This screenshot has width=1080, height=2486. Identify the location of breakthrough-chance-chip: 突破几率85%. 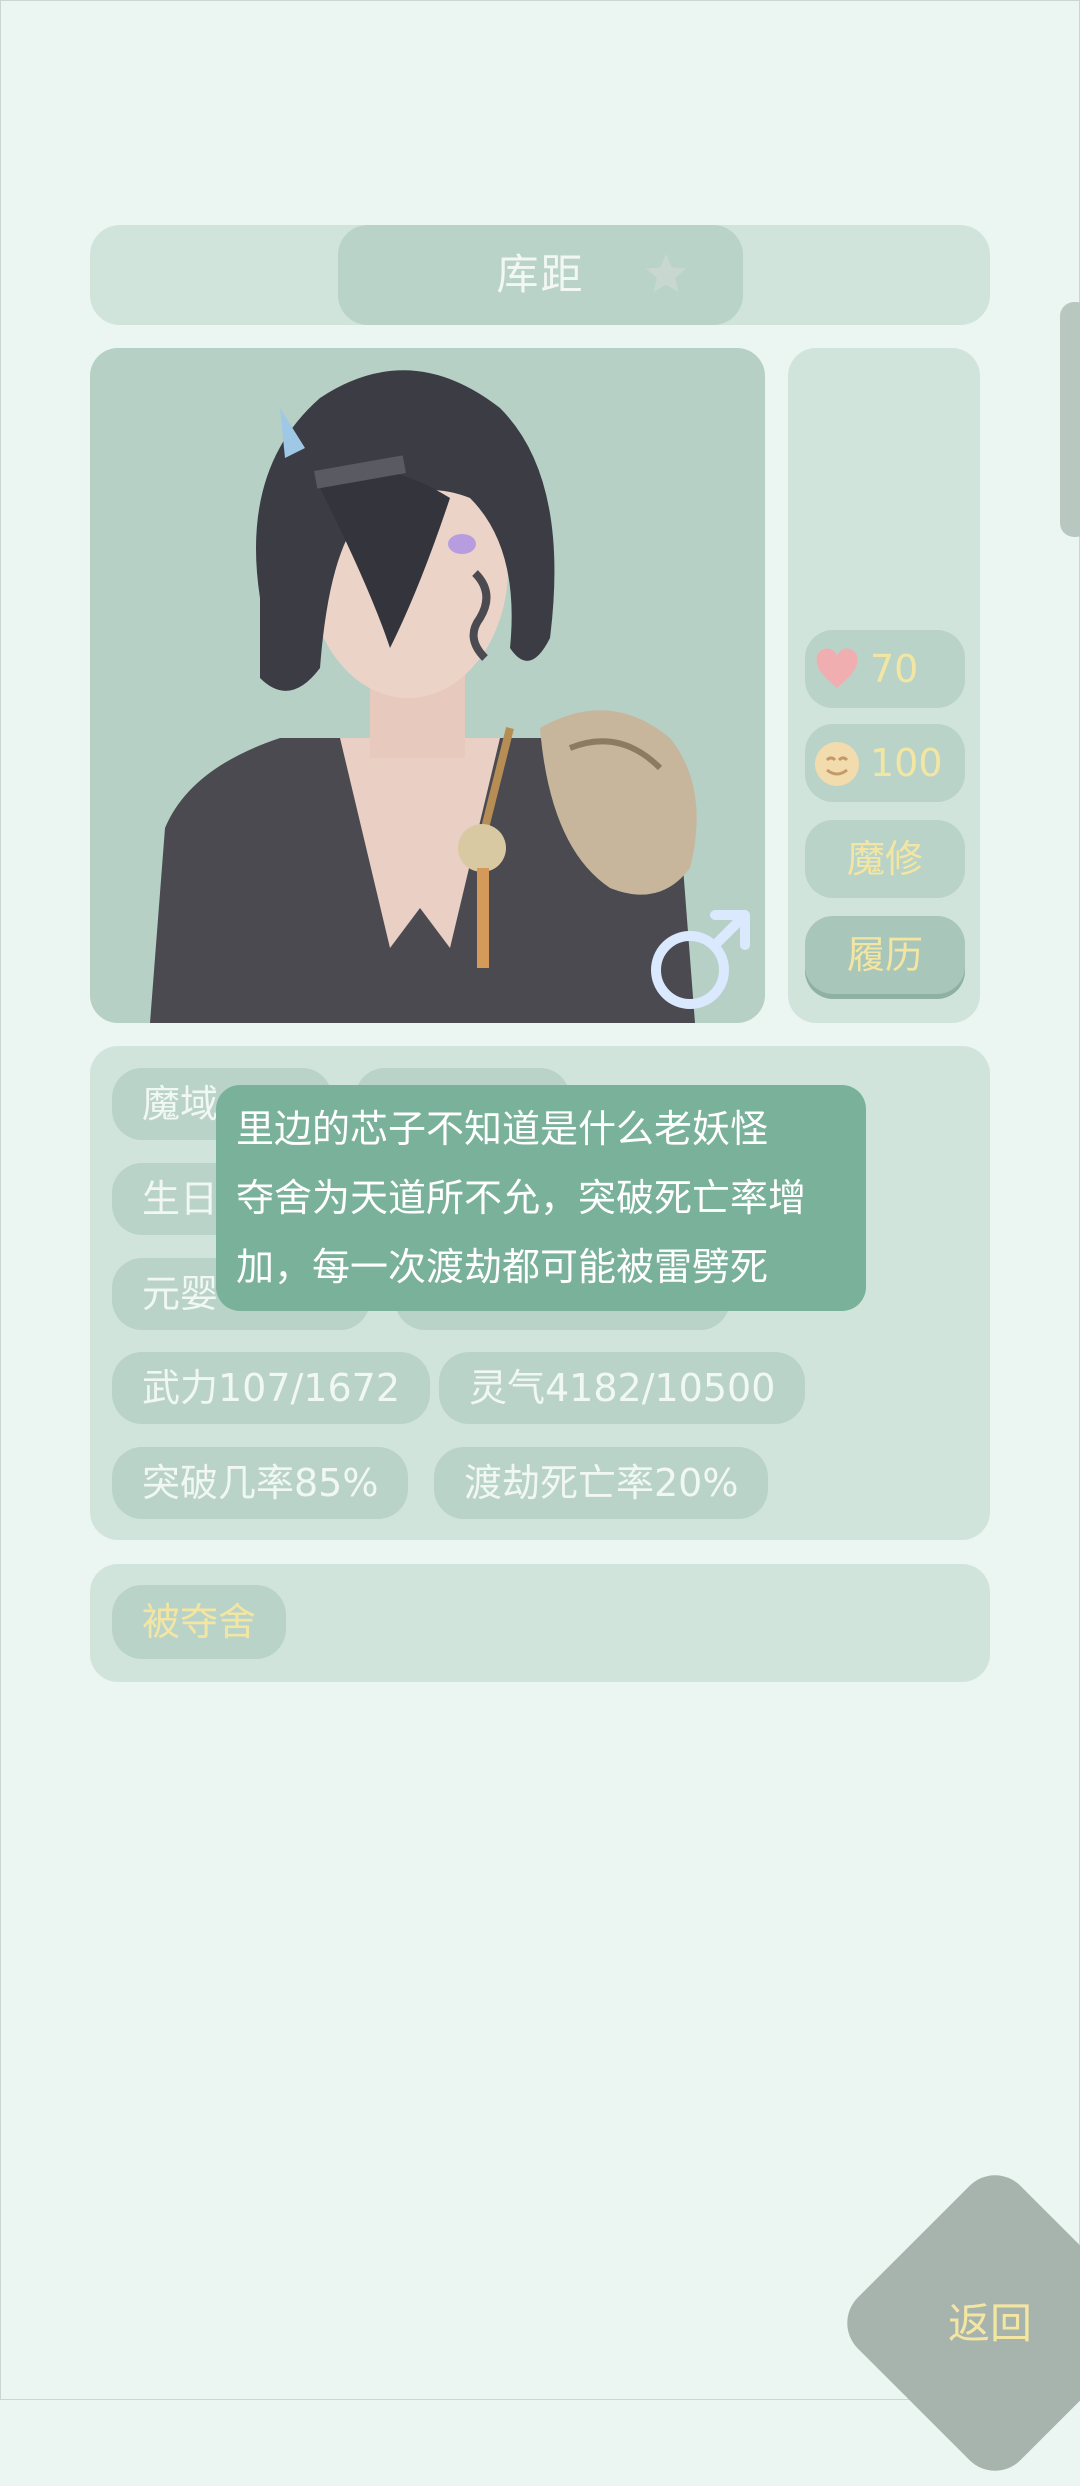
(260, 1483).